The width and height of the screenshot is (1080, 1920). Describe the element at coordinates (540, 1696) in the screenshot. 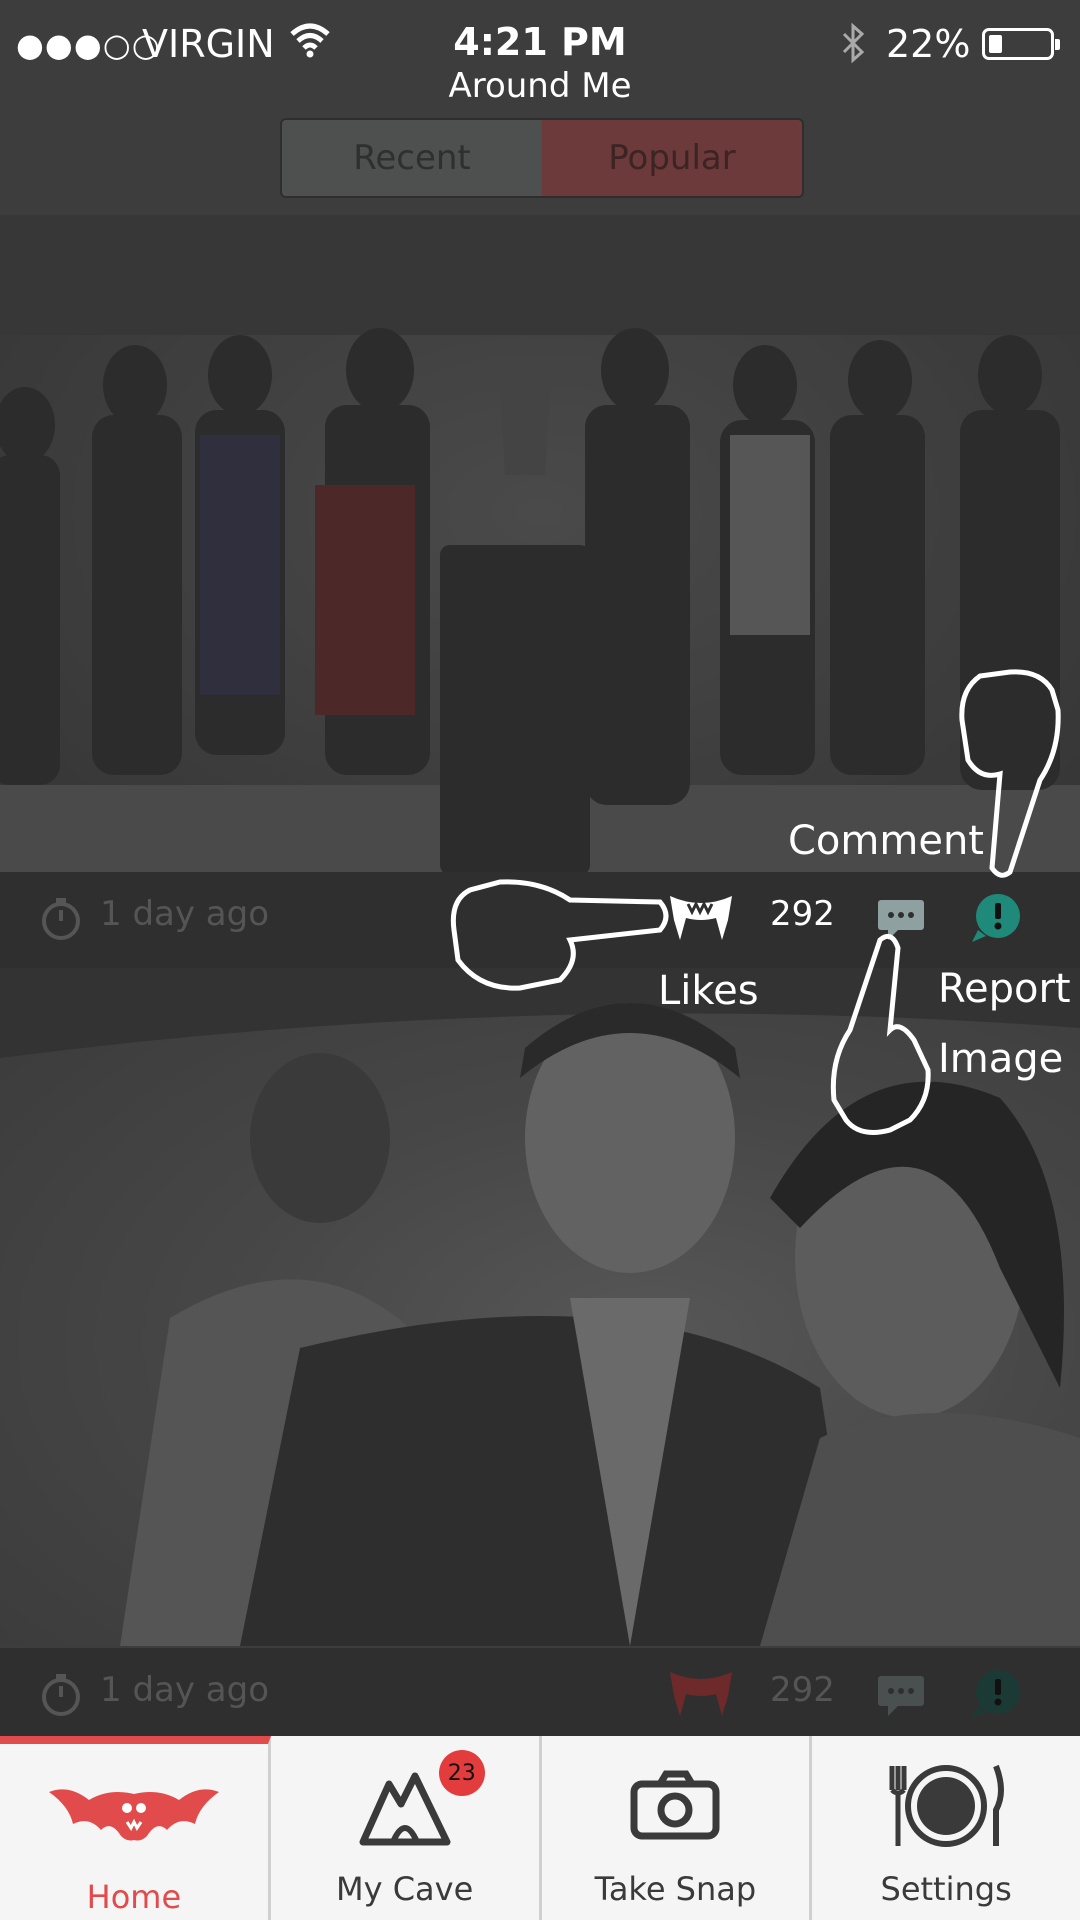

I see `post-action-bar: 1 day ago 292` at that location.